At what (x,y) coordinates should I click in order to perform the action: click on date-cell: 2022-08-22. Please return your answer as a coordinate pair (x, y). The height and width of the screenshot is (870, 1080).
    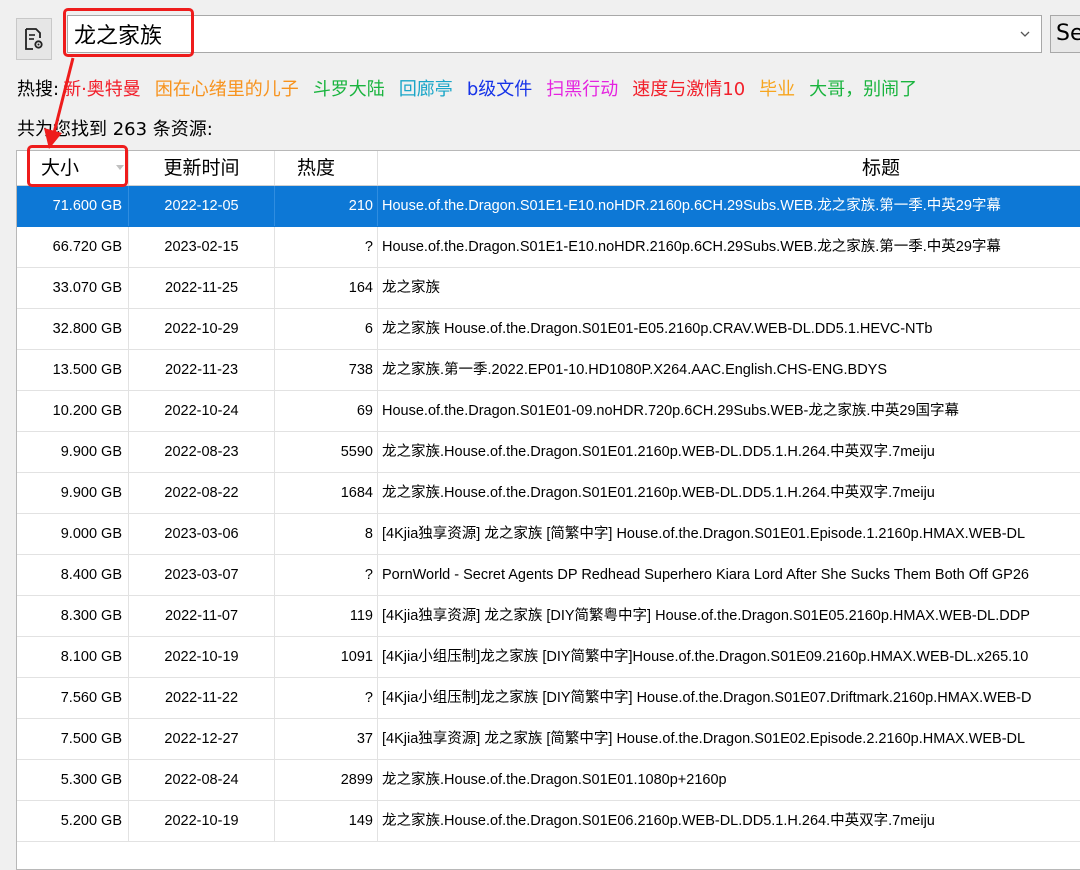
    Looking at the image, I should click on (202, 493).